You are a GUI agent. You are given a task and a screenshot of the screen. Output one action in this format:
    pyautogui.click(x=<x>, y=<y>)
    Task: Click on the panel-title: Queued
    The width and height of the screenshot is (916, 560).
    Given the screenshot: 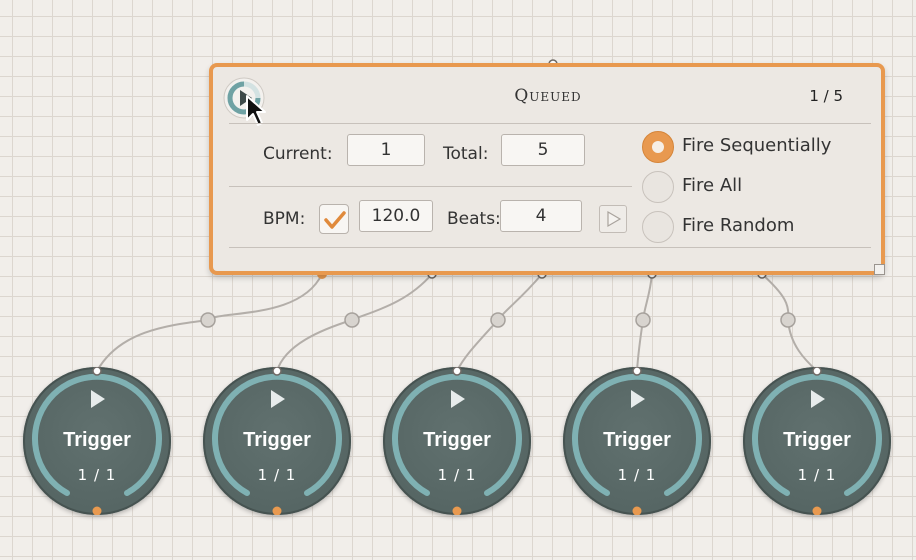 What is the action you would take?
    pyautogui.click(x=548, y=96)
    